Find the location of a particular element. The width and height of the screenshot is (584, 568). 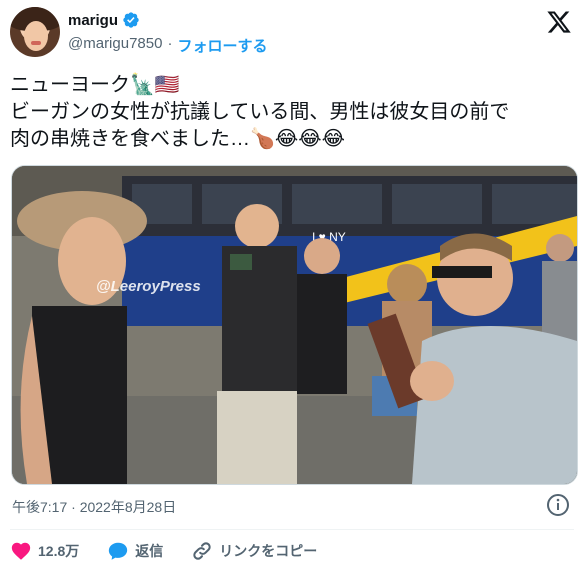

tweet-line-3: 肉の串焼きを食べました…🍗😂😂😂 is located at coordinates (178, 139).